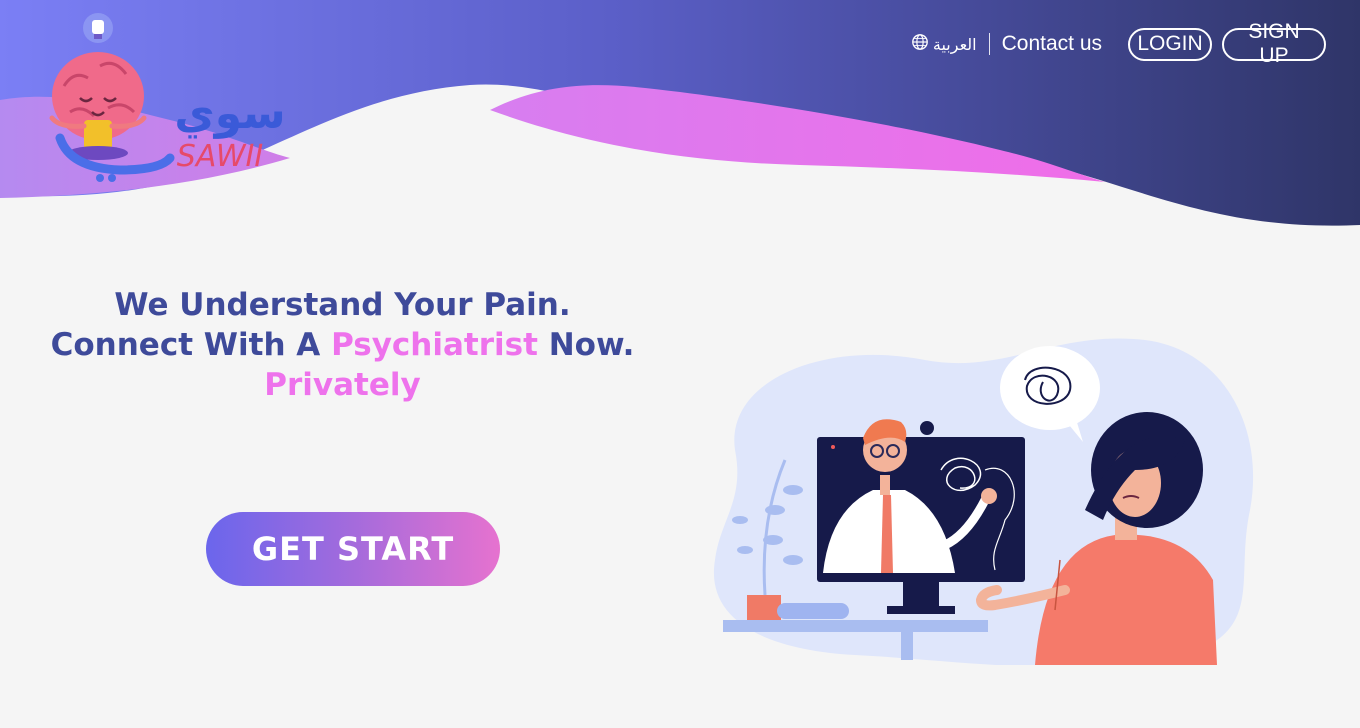  What do you see at coordinates (1170, 44) in the screenshot?
I see `login-button: LOGIN` at bounding box center [1170, 44].